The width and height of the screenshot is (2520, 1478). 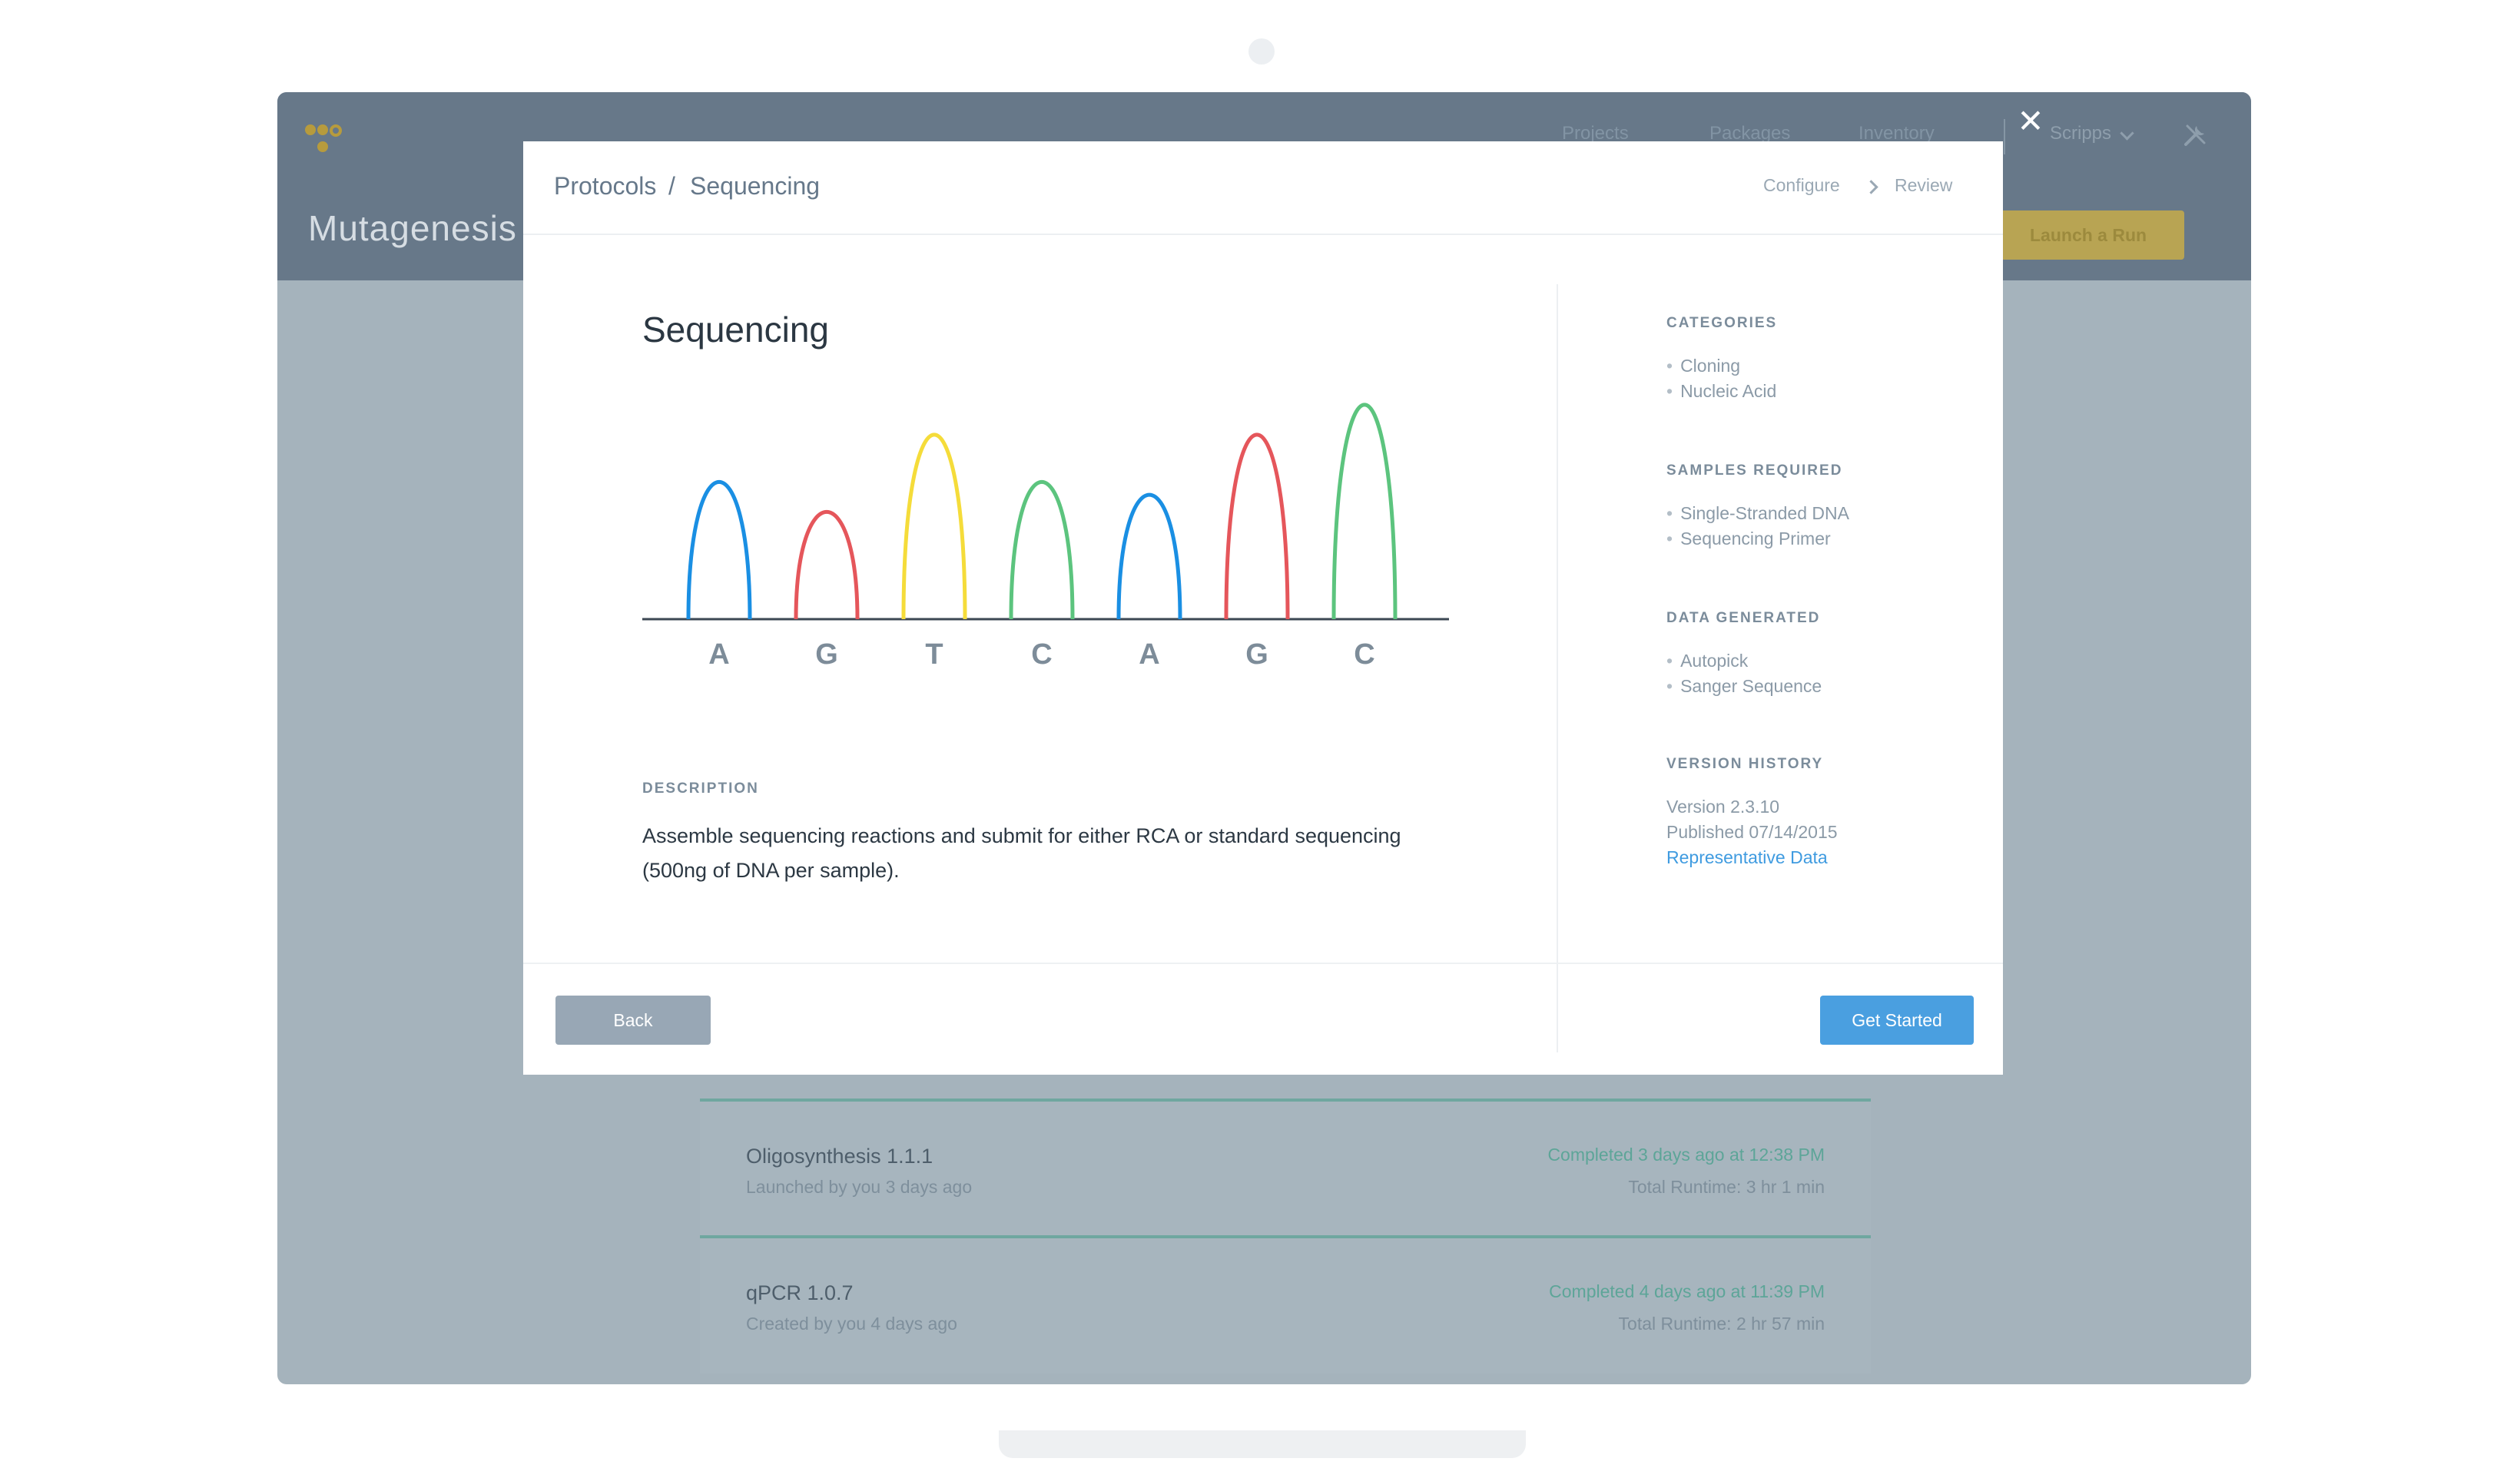 What do you see at coordinates (1703, 366) in the screenshot?
I see `category-item: • Cloning` at bounding box center [1703, 366].